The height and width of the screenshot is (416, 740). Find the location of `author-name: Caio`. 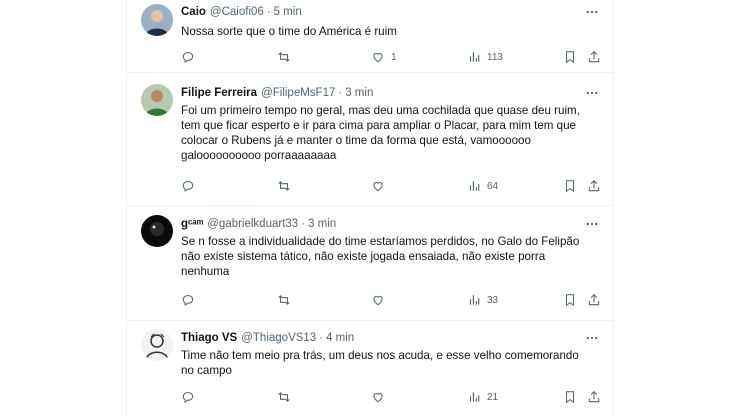

author-name: Caio is located at coordinates (193, 12).